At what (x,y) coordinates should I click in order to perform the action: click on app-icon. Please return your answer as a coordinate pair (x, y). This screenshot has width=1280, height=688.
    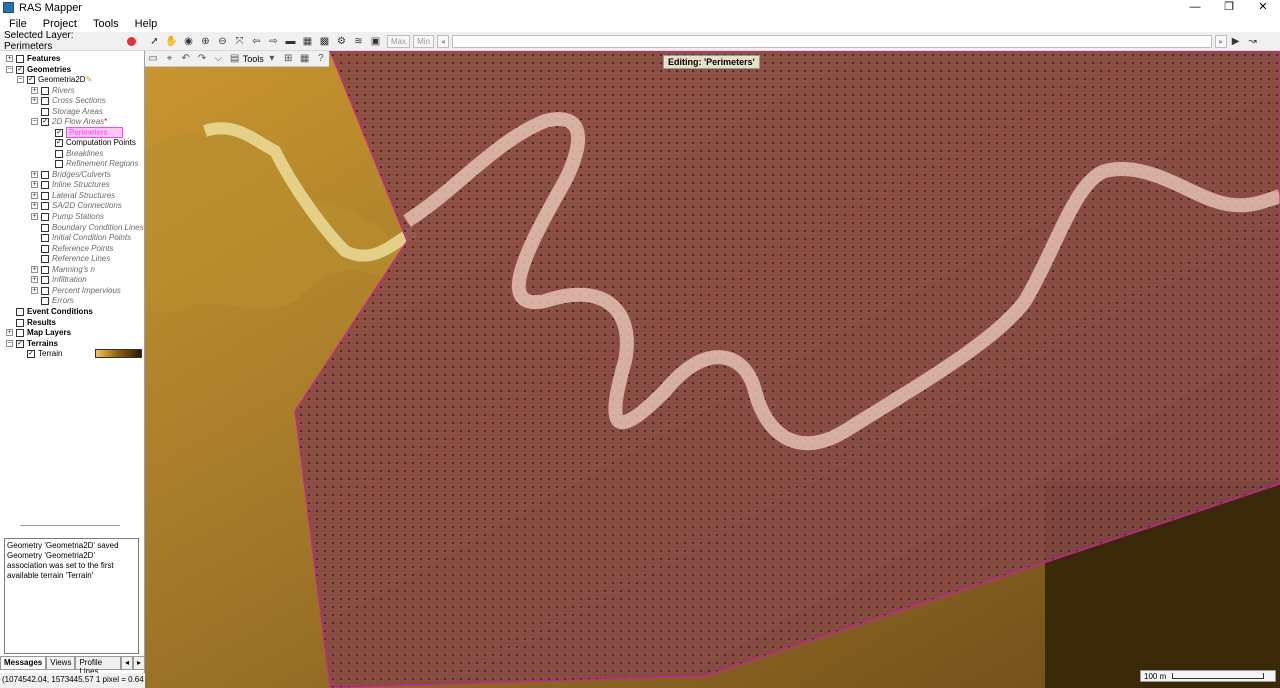
    Looking at the image, I should click on (8, 7).